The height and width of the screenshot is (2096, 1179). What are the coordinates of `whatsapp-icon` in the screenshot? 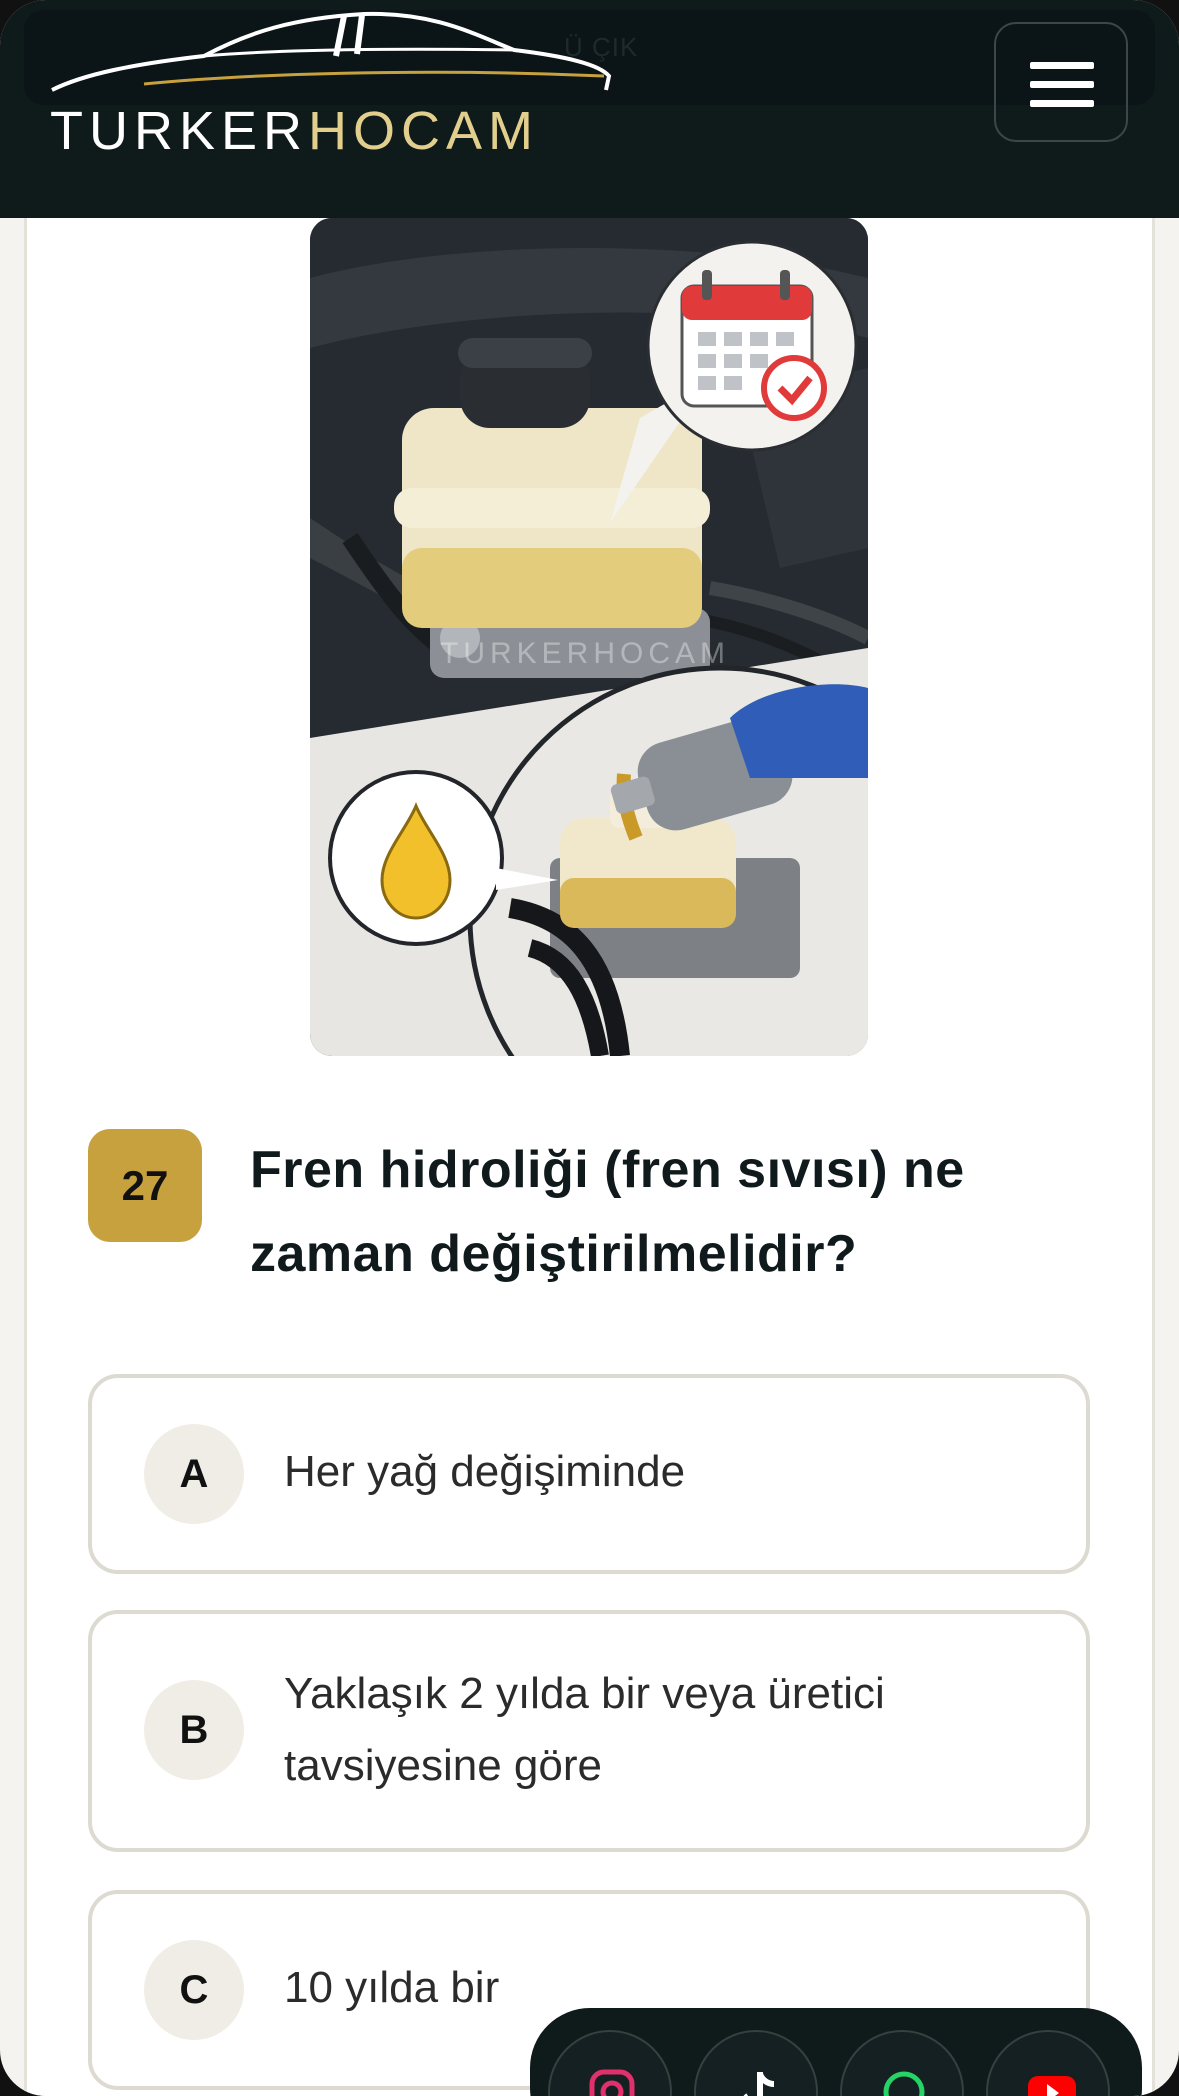 It's located at (904, 2083).